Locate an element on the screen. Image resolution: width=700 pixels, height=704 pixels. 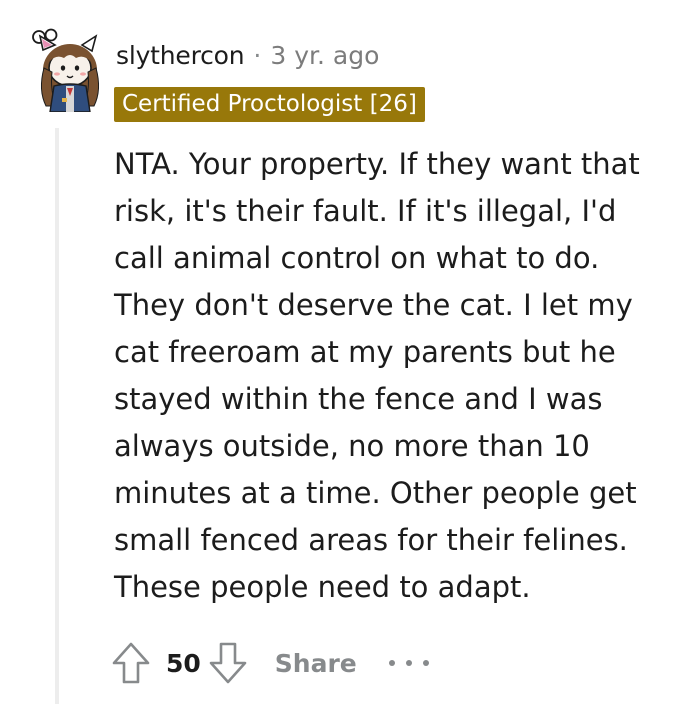
comment-body-line: They don't deserve the cat. I let my is located at coordinates (373, 305).